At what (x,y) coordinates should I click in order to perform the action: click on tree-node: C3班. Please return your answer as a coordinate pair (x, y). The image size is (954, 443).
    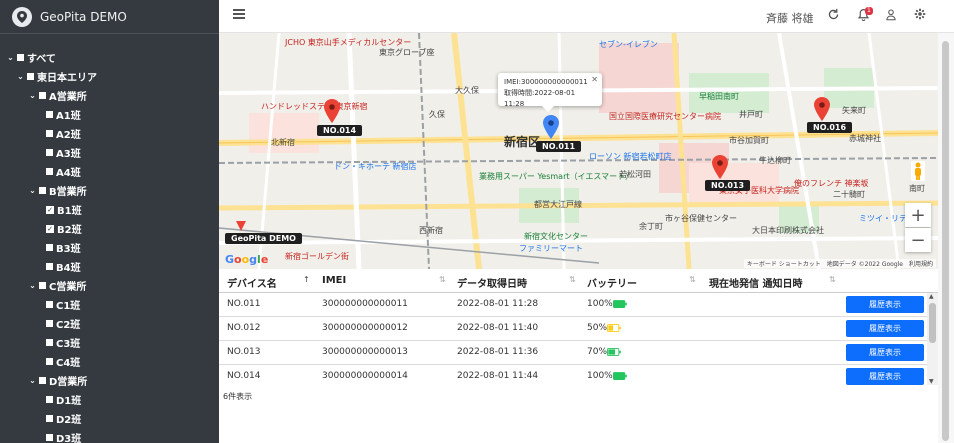
    Looking at the image, I should click on (109, 342).